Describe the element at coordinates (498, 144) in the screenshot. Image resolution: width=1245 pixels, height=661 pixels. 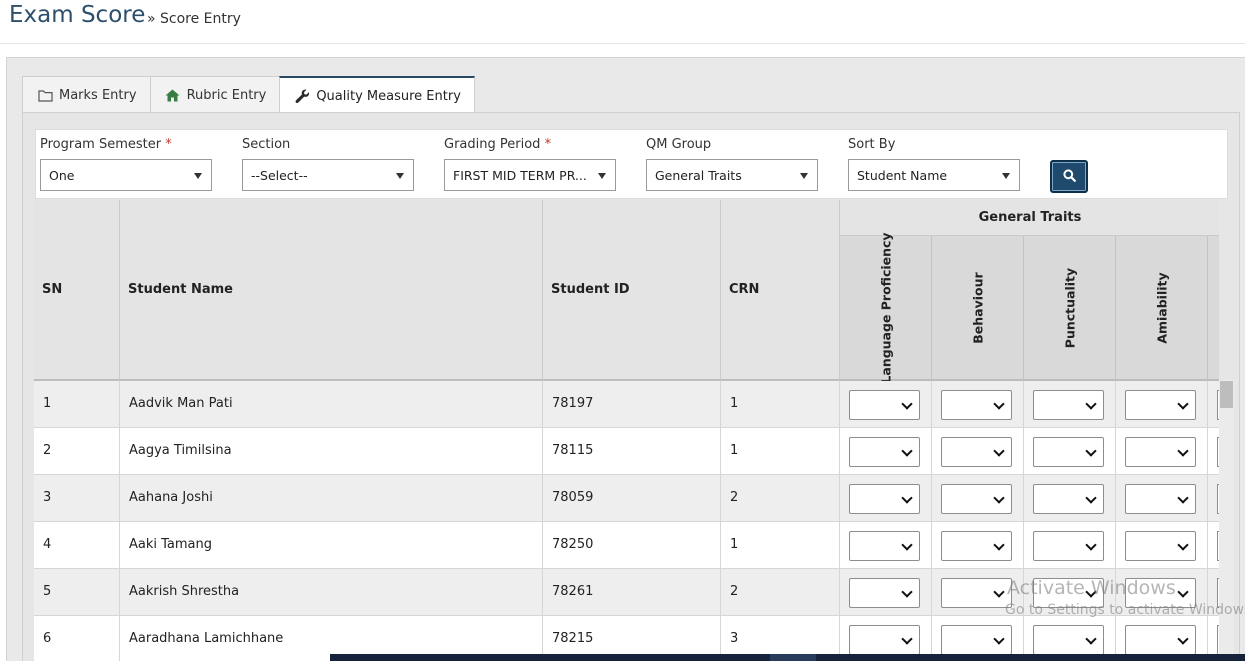
I see `grading-period-label: Grading Period *` at that location.